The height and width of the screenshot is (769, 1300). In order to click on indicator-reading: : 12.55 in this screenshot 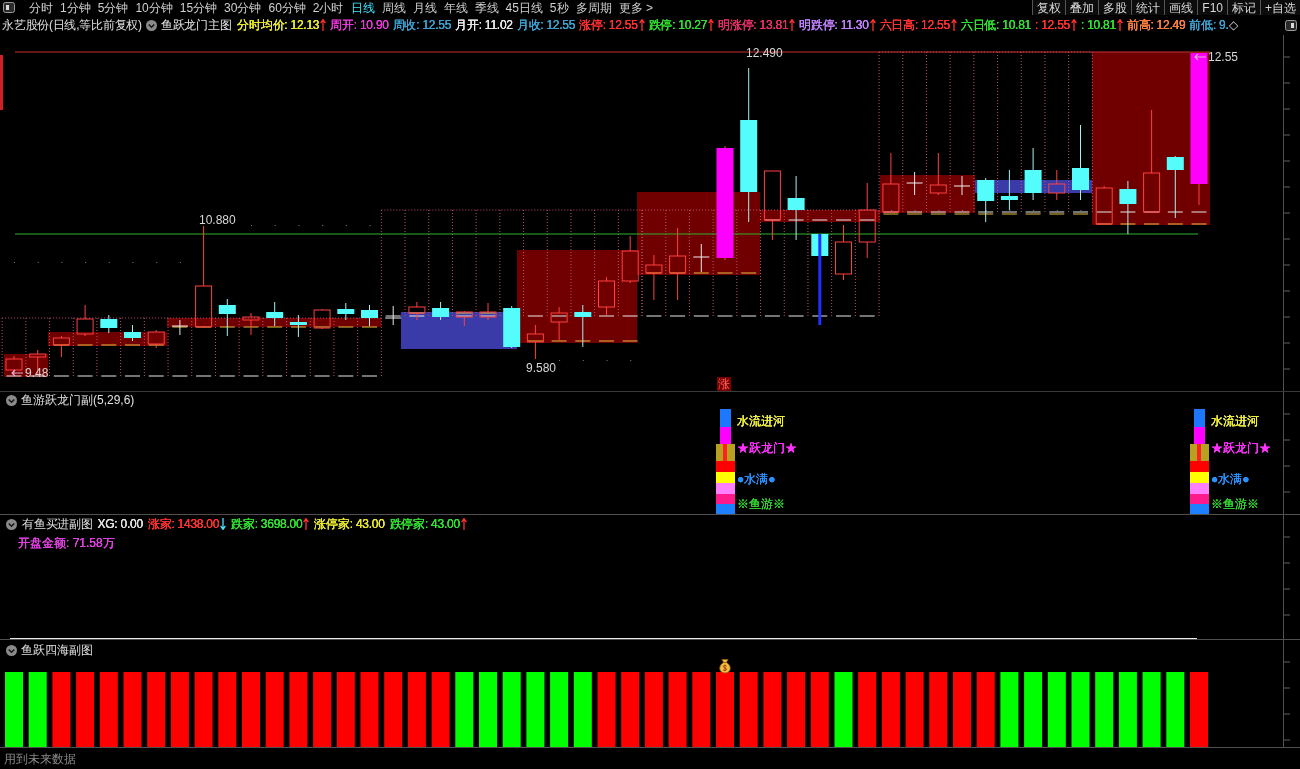, I will do `click(1052, 25)`.